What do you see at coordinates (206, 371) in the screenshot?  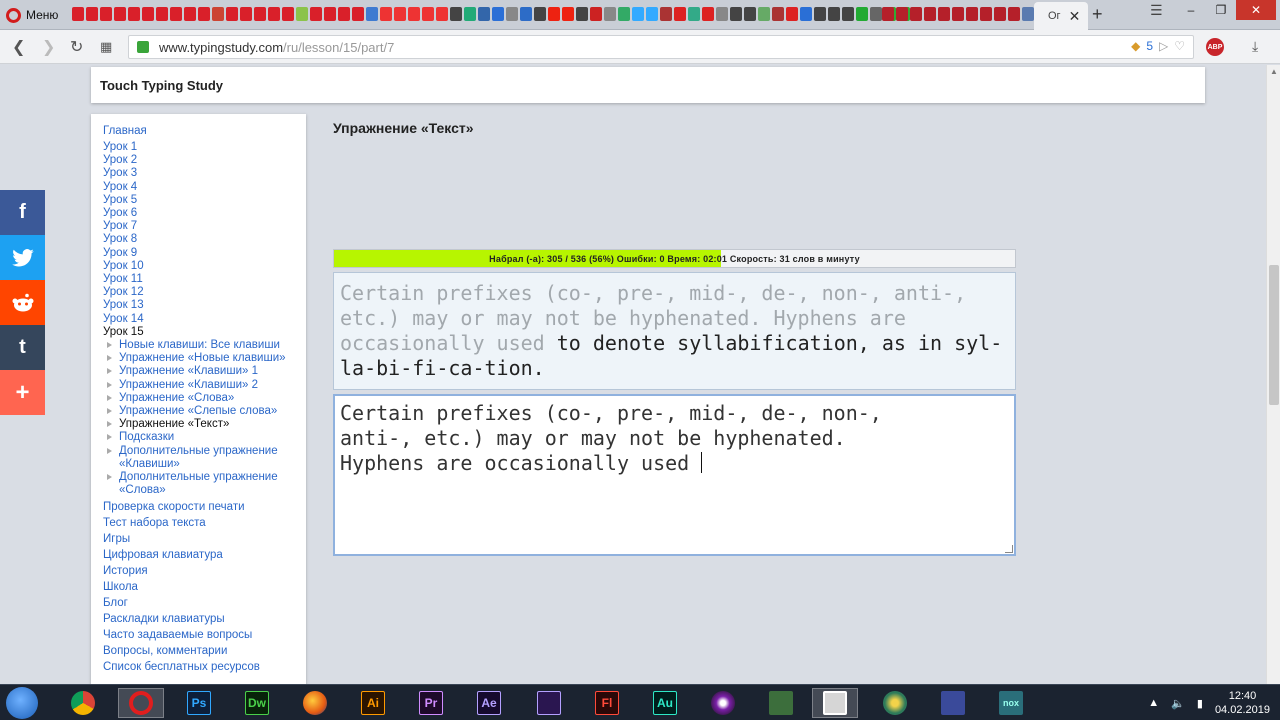 I see `sidebar-sub-item: Упражнение «Клавиши» 1` at bounding box center [206, 371].